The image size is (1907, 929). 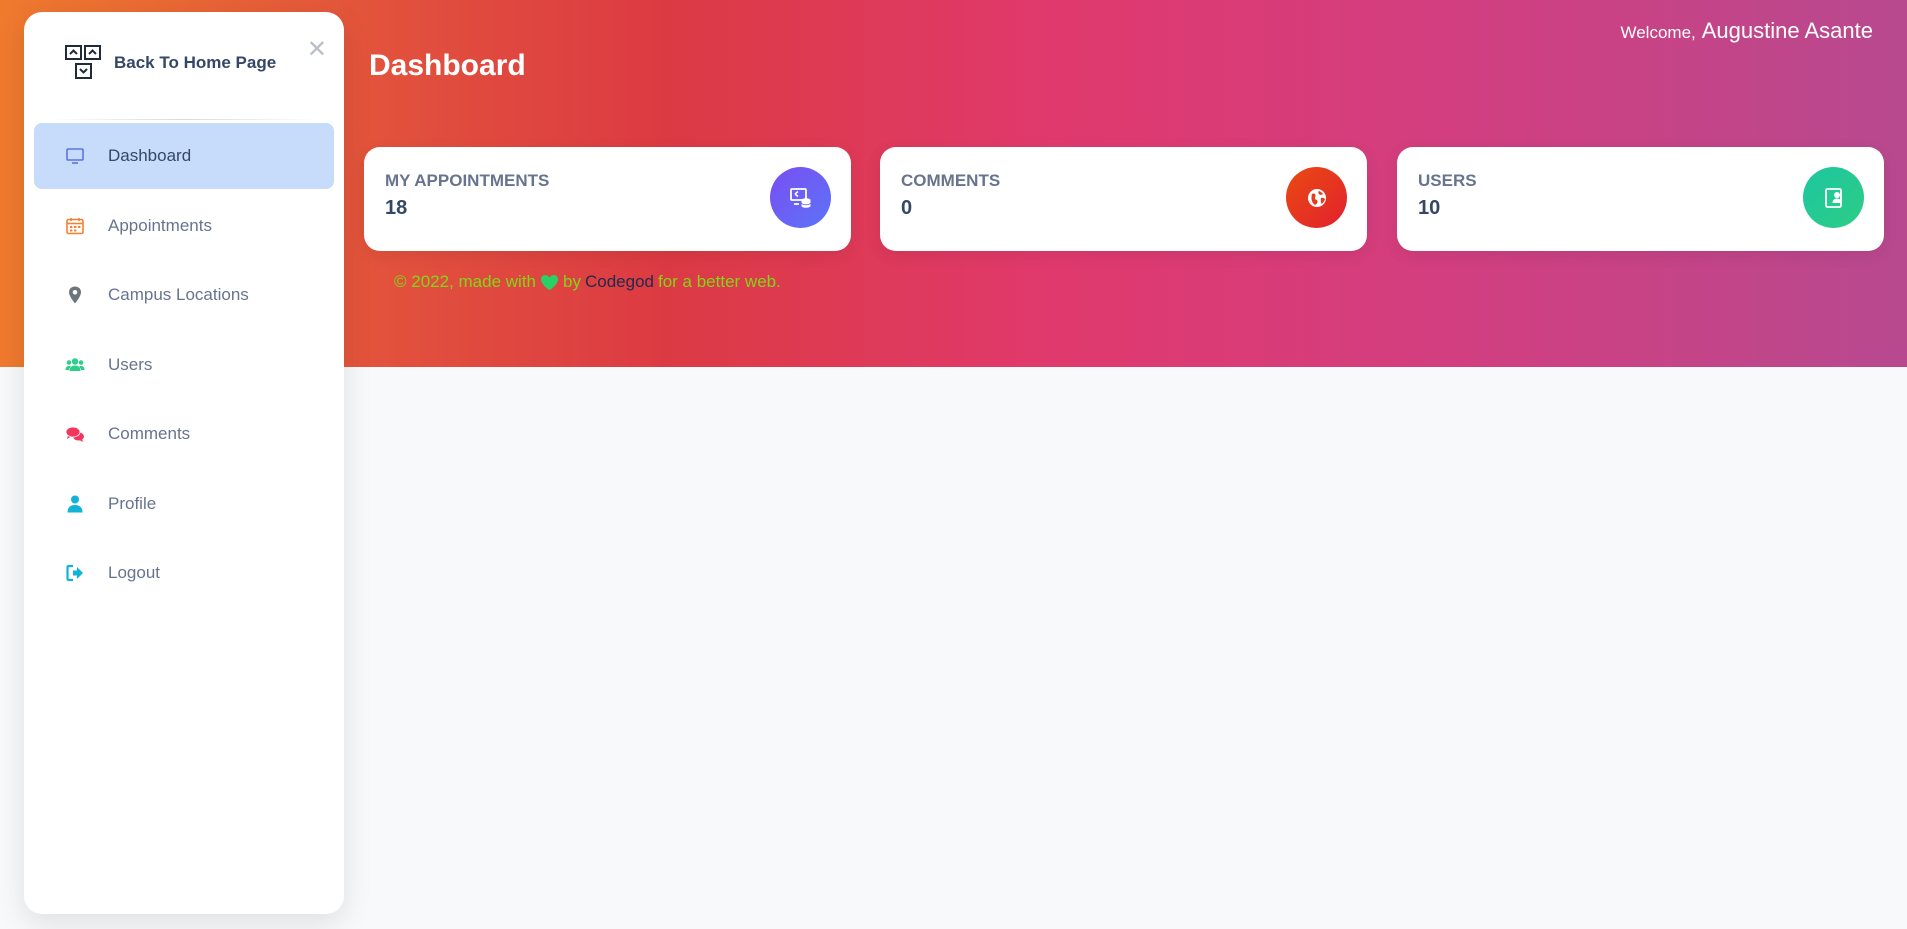 What do you see at coordinates (132, 503) in the screenshot?
I see `sidebar-item-label: Profile` at bounding box center [132, 503].